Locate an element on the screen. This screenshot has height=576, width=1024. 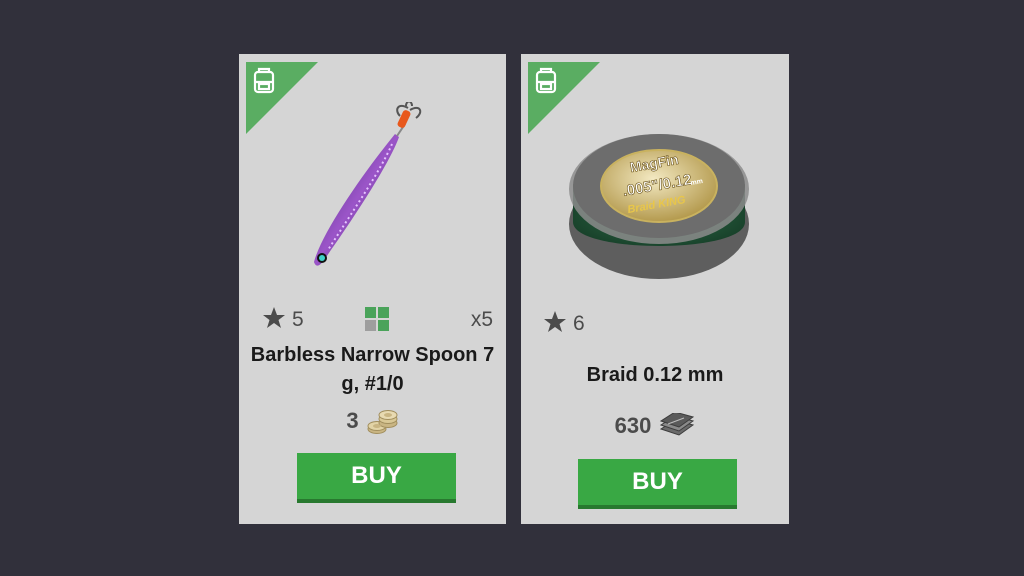
product-name: Braid 0.12 mm is located at coordinates (655, 375).